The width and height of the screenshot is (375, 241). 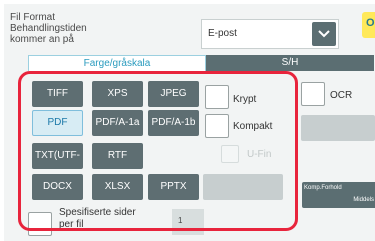 I want to click on ocr-checkbox, so click(x=313, y=94).